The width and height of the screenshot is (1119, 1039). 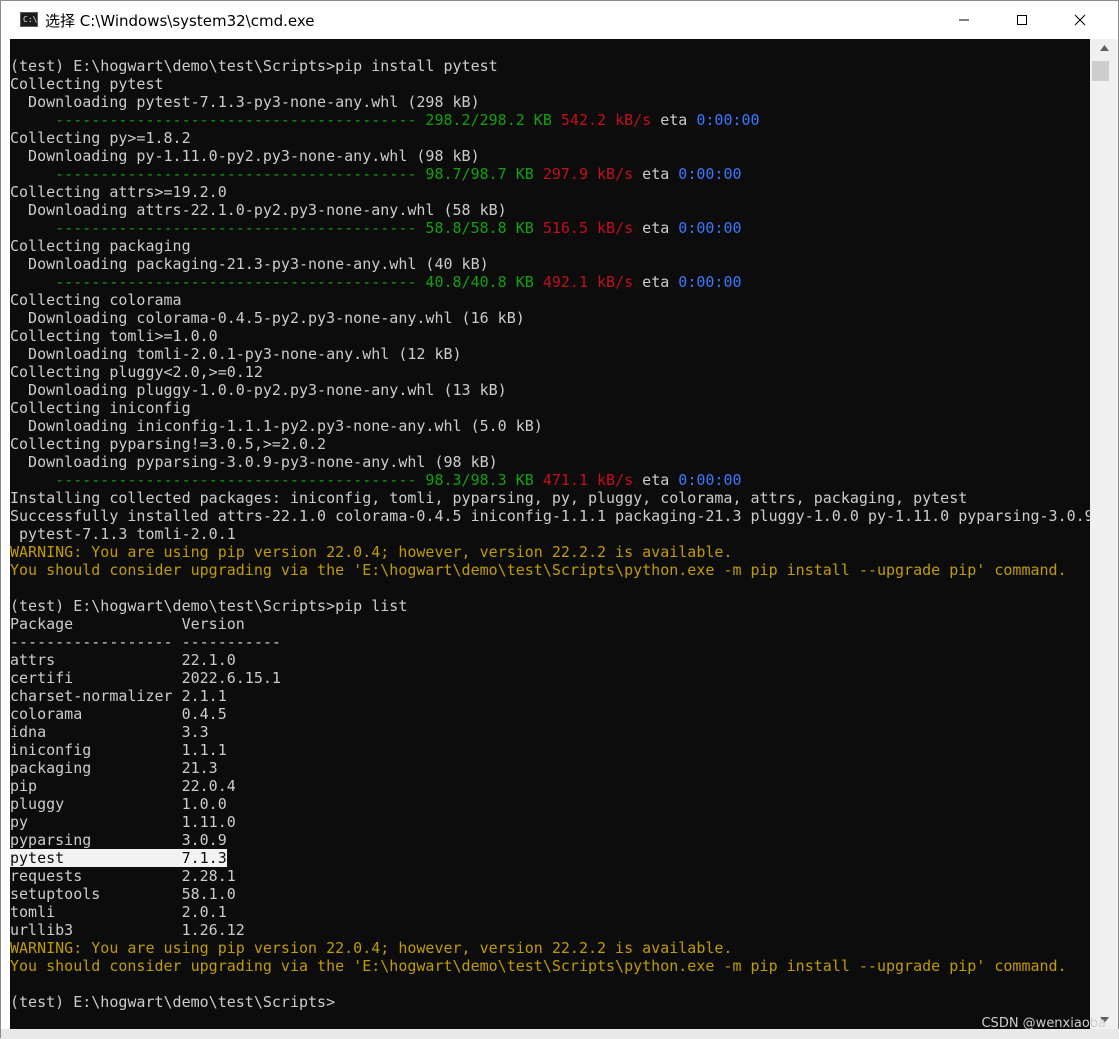 I want to click on console-line: iniconfig 1.1.1, so click(x=550, y=750).